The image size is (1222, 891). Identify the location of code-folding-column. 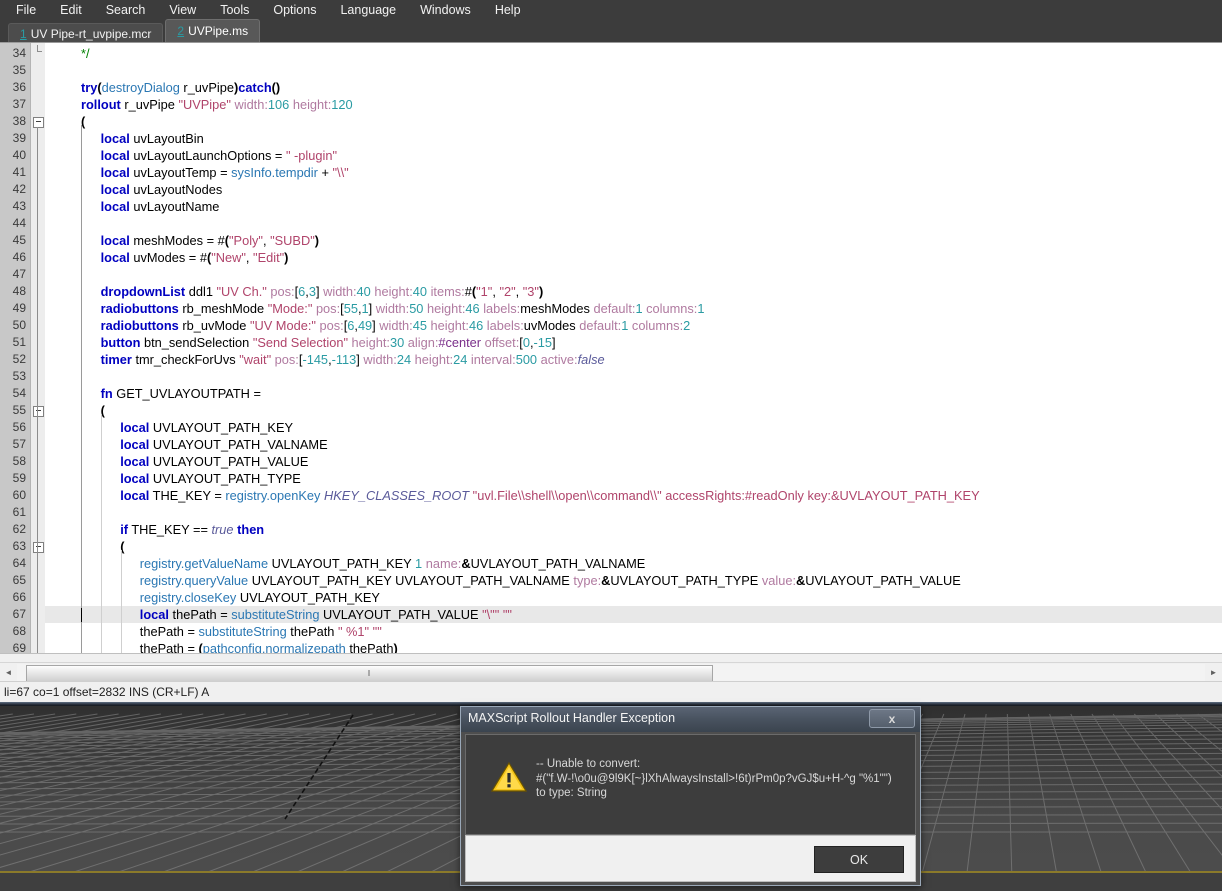
(38, 348).